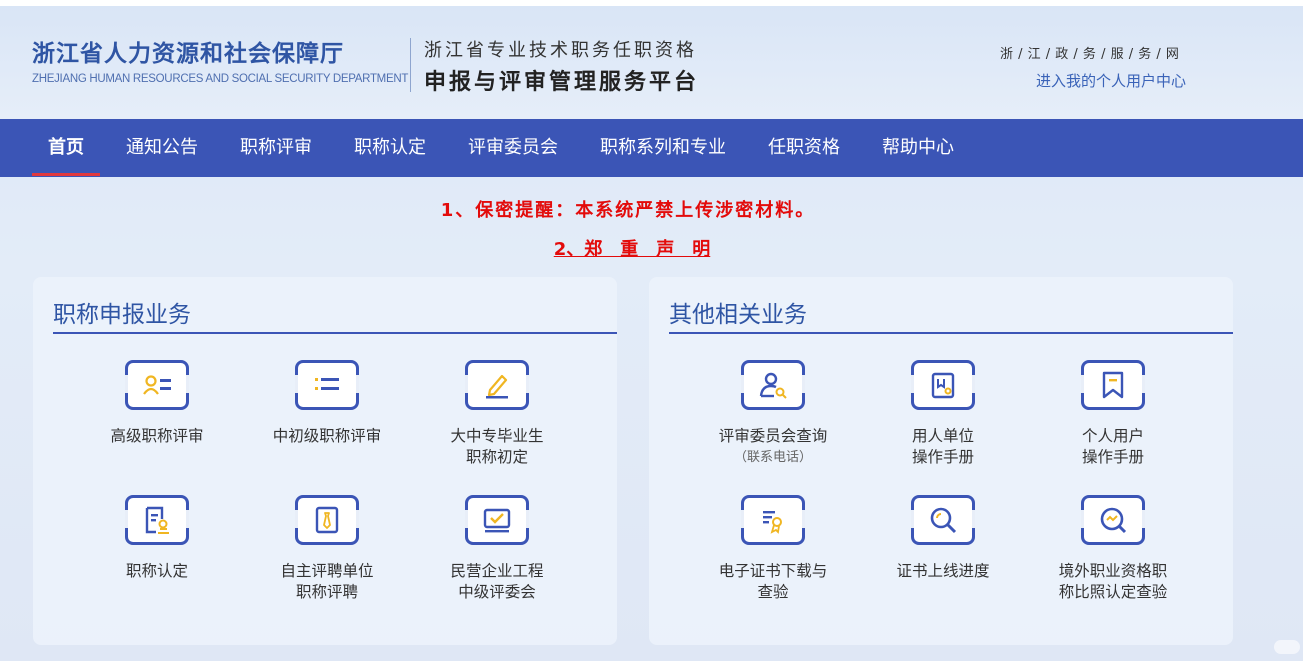 The width and height of the screenshot is (1303, 661). I want to click on header-divider, so click(410, 65).